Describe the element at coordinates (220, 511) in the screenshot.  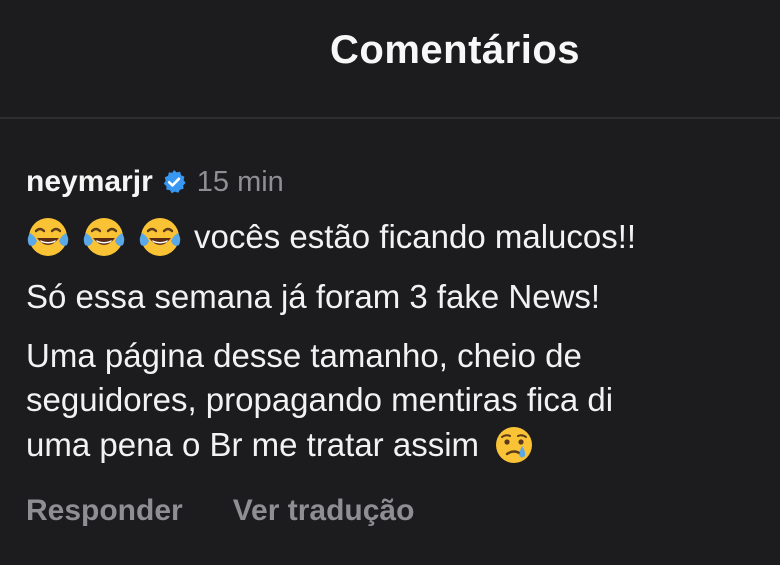
I see `comment-actions: Responder Ver tradução` at that location.